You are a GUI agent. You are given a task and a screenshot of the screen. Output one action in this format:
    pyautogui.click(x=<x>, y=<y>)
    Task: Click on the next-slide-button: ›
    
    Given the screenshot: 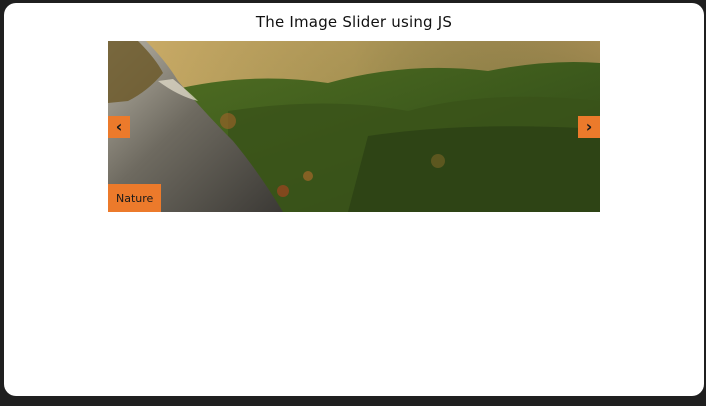 What is the action you would take?
    pyautogui.click(x=589, y=127)
    